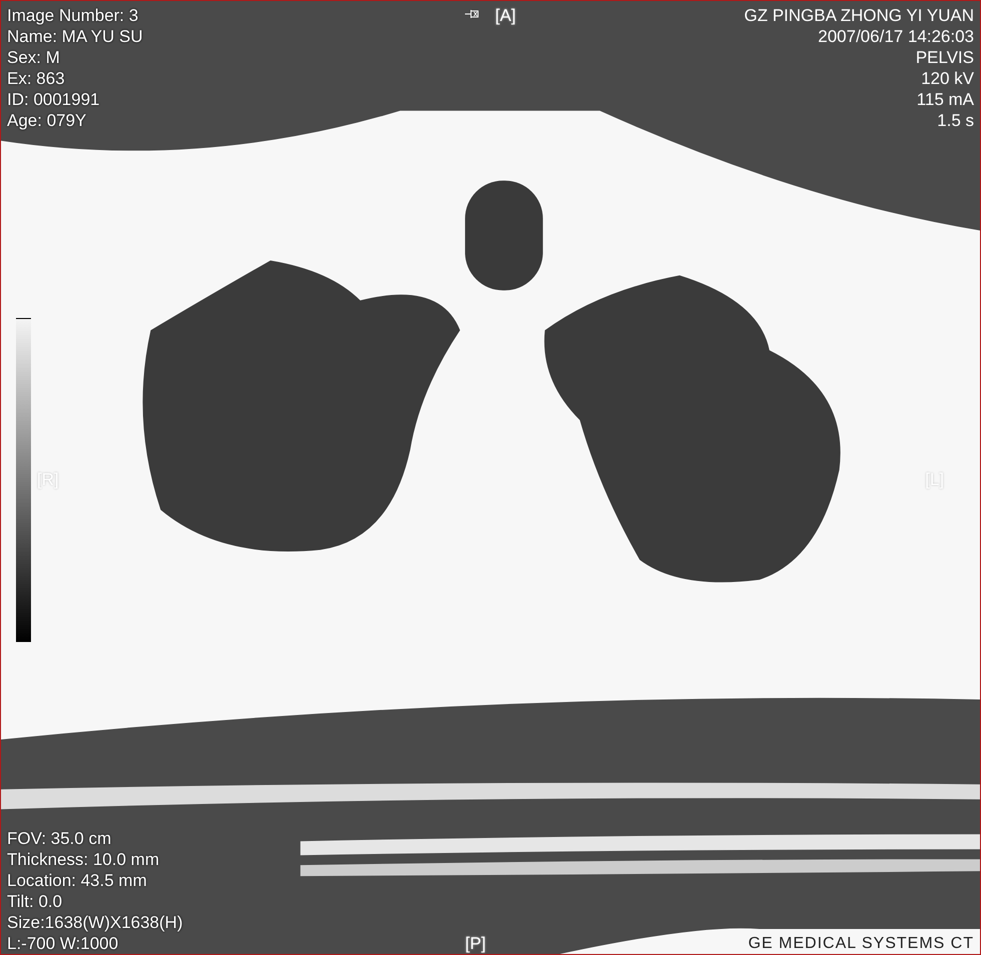 The height and width of the screenshot is (955, 981). I want to click on scan-info-text: 120 kV, so click(947, 78).